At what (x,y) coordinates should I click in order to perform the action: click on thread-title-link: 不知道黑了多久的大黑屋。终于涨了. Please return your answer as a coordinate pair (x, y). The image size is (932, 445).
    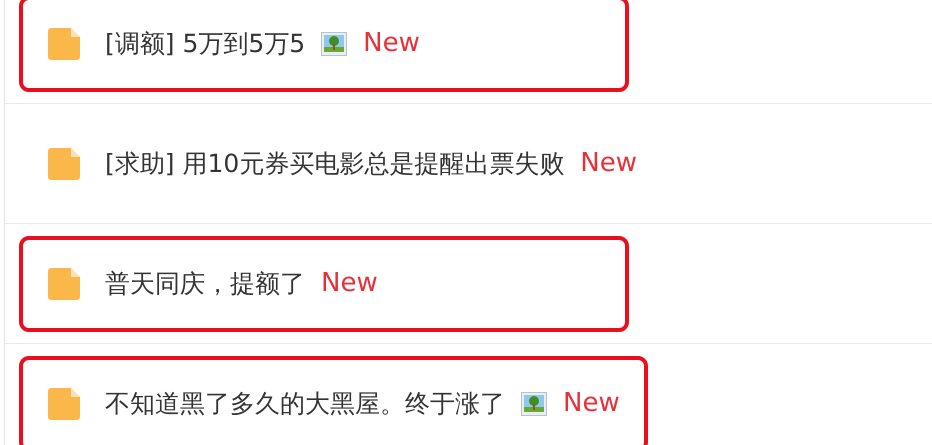
    Looking at the image, I should click on (305, 403).